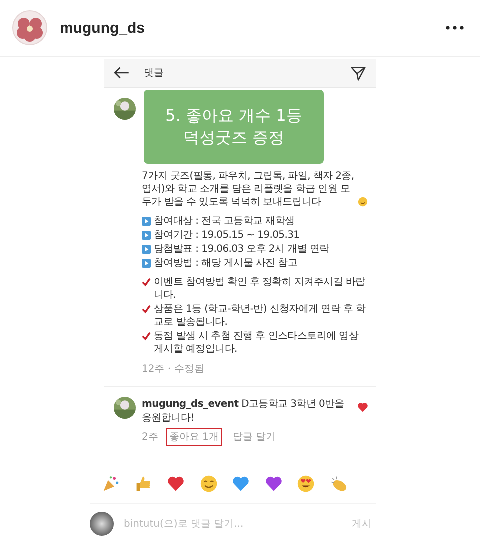 The height and width of the screenshot is (542, 480). Describe the element at coordinates (234, 138) in the screenshot. I see `overlay-text: 덕성굿즈 증정` at that location.